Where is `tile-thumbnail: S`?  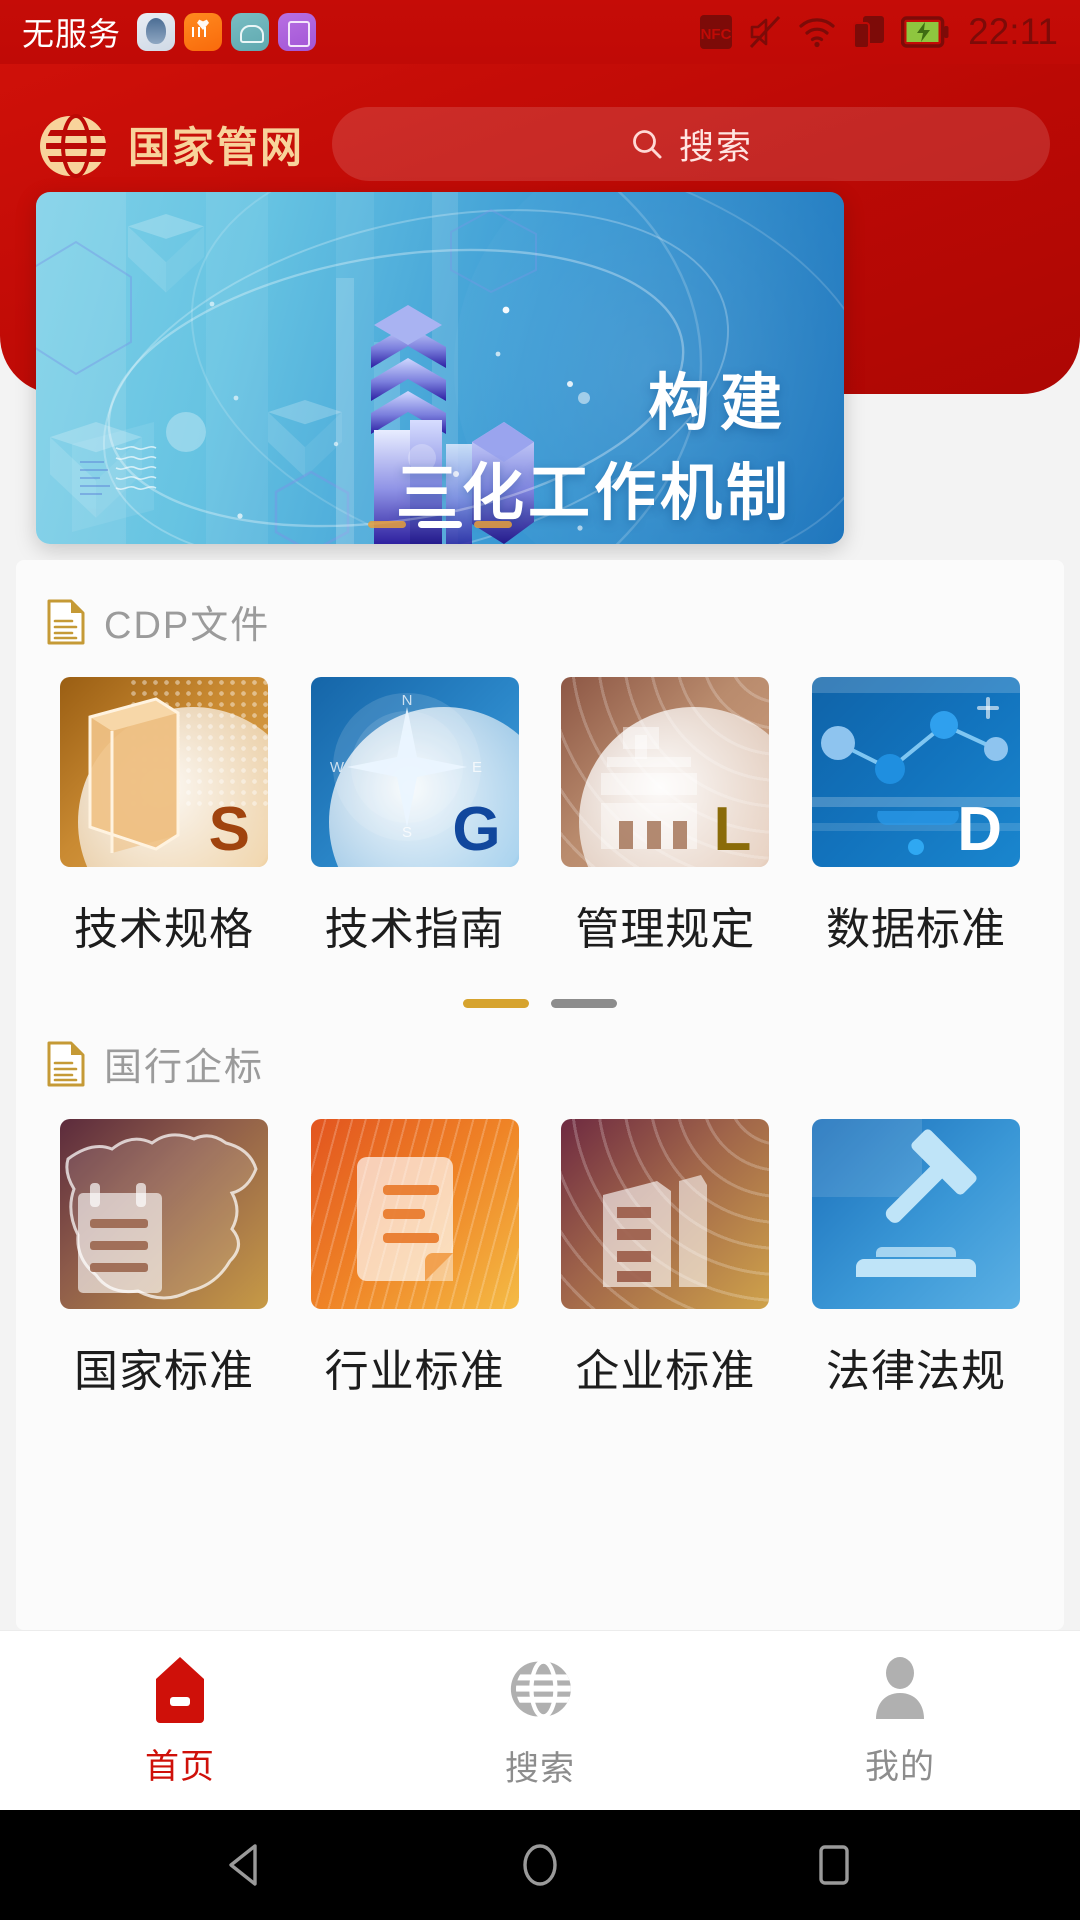 tile-thumbnail: S is located at coordinates (164, 772).